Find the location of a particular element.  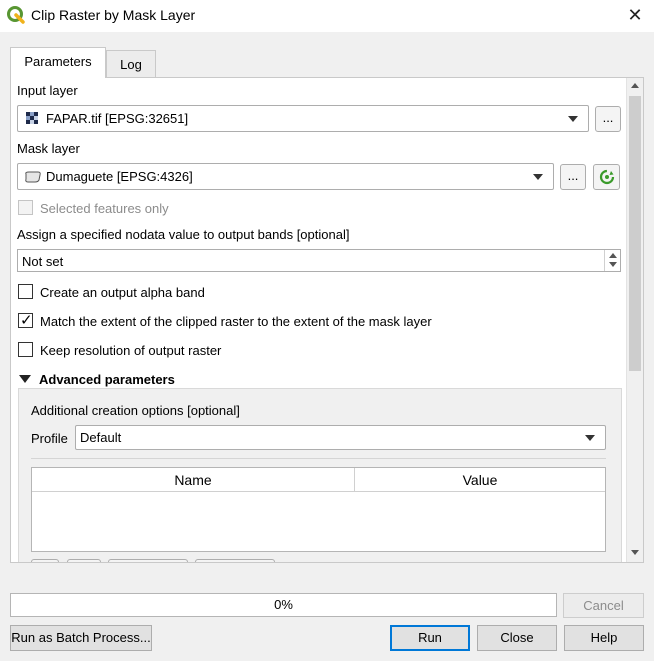

spin-arrows is located at coordinates (612, 260).